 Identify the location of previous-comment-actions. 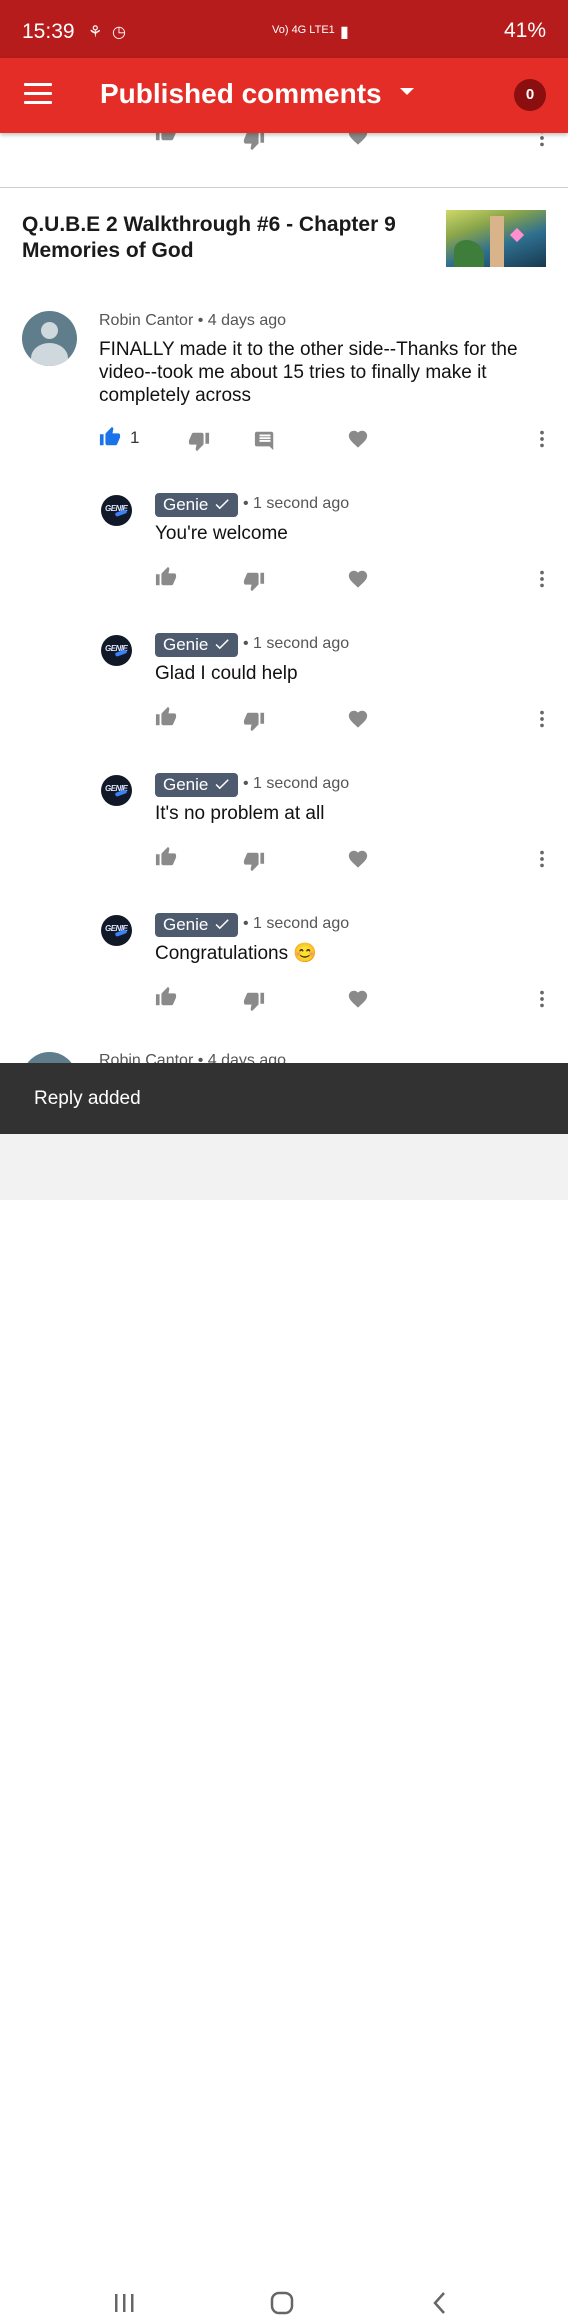
(284, 143).